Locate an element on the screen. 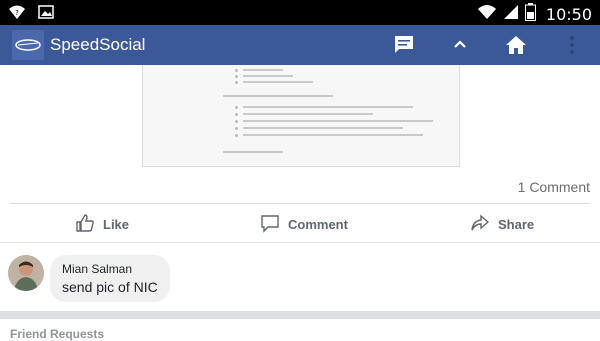  comment-author: Mian Salman is located at coordinates (97, 269).